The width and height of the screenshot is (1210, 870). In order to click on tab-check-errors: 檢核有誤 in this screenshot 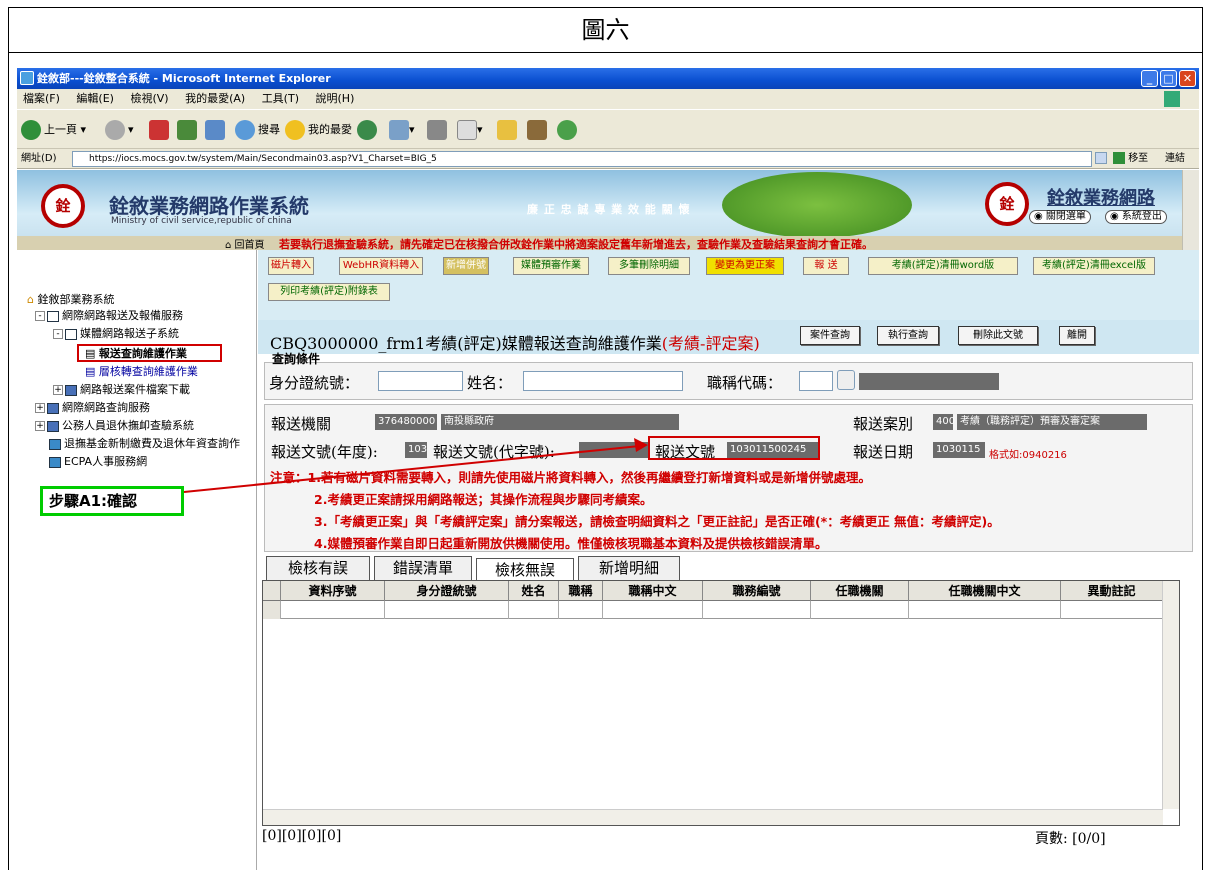, I will do `click(318, 568)`.